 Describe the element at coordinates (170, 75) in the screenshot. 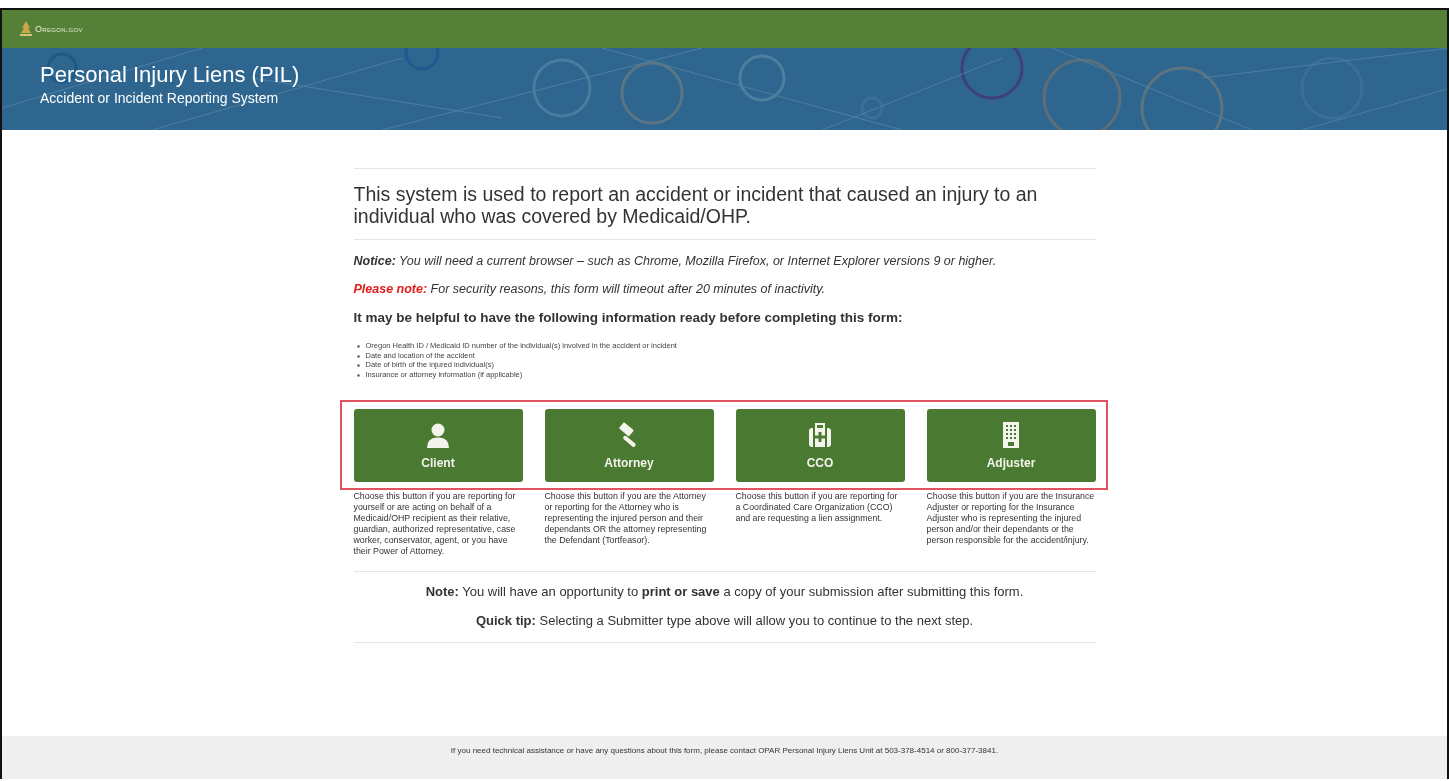

I see `page-title: Personal Injury Liens (PIL)` at that location.